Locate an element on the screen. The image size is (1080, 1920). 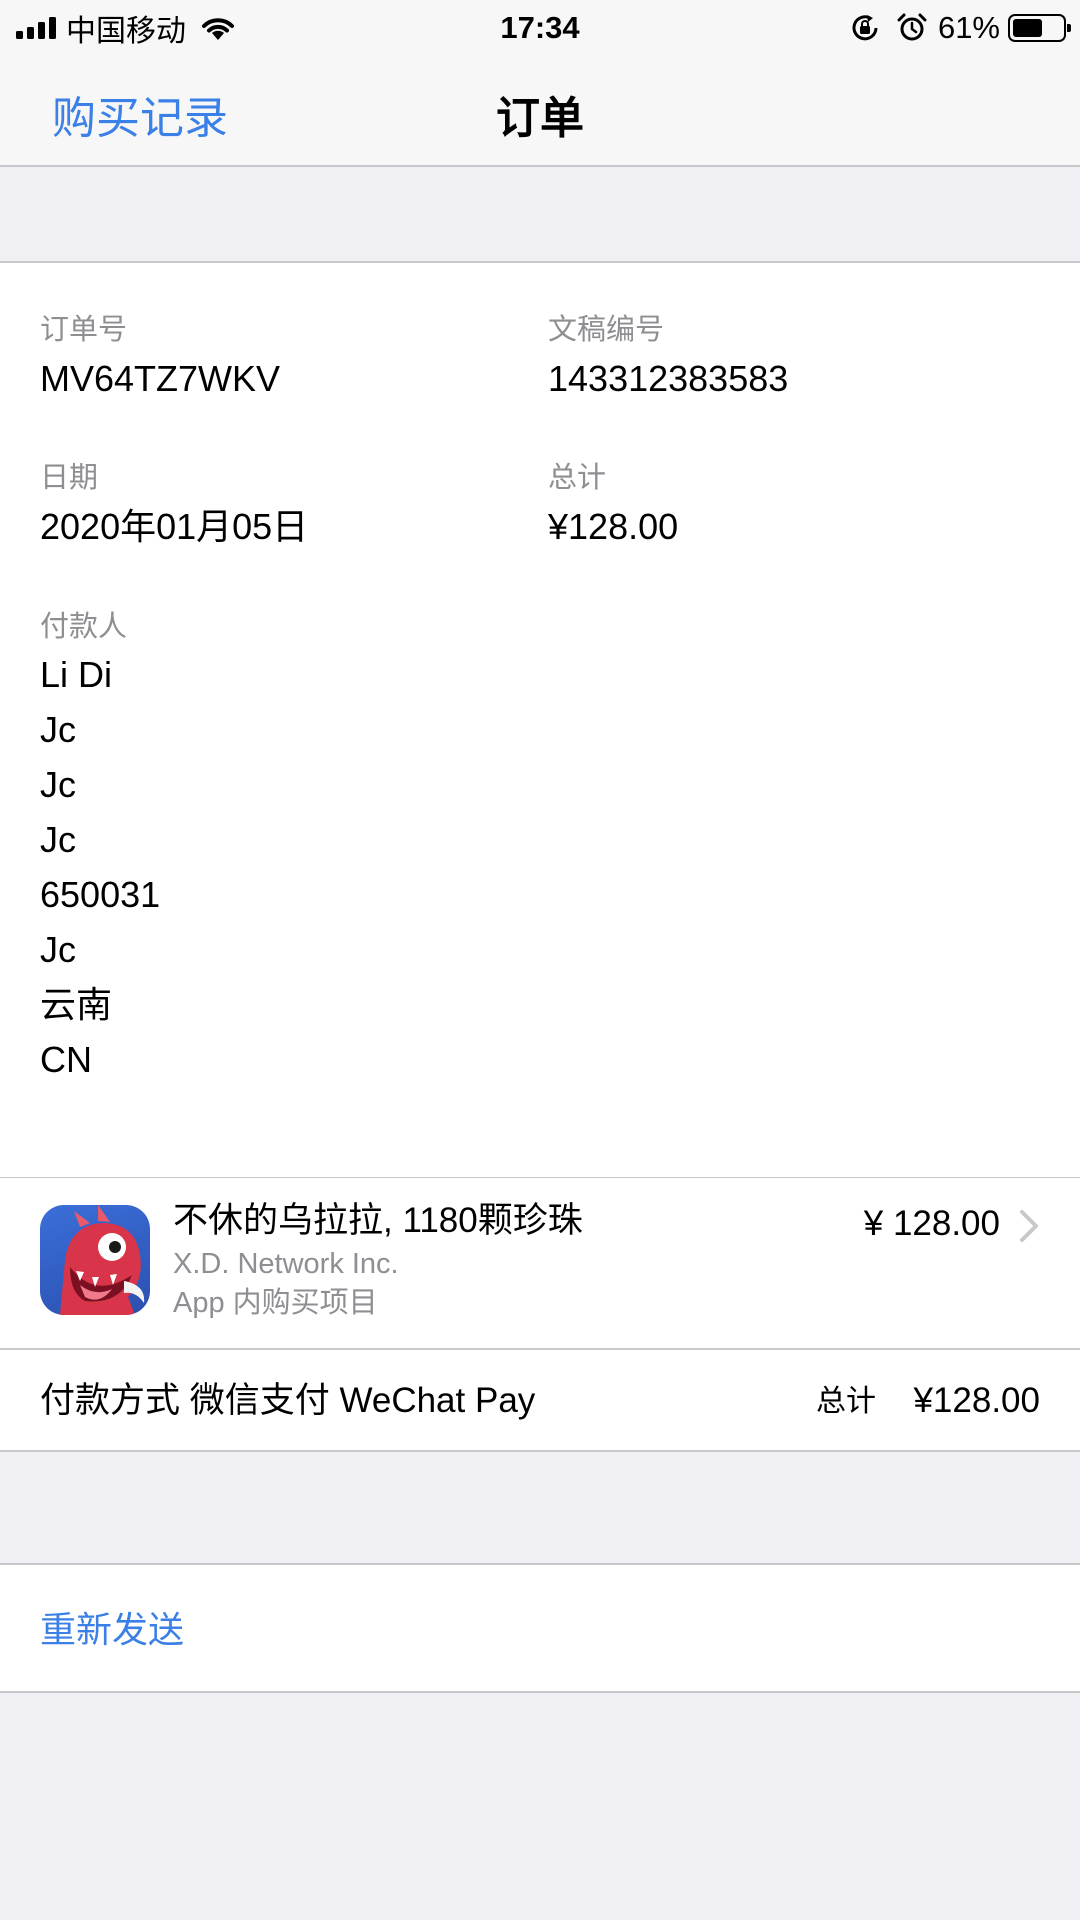
payer-field: 付款人 Li Di Jc Jc Jc 650031 Jc 云南 CN is located at coordinates (100, 848).